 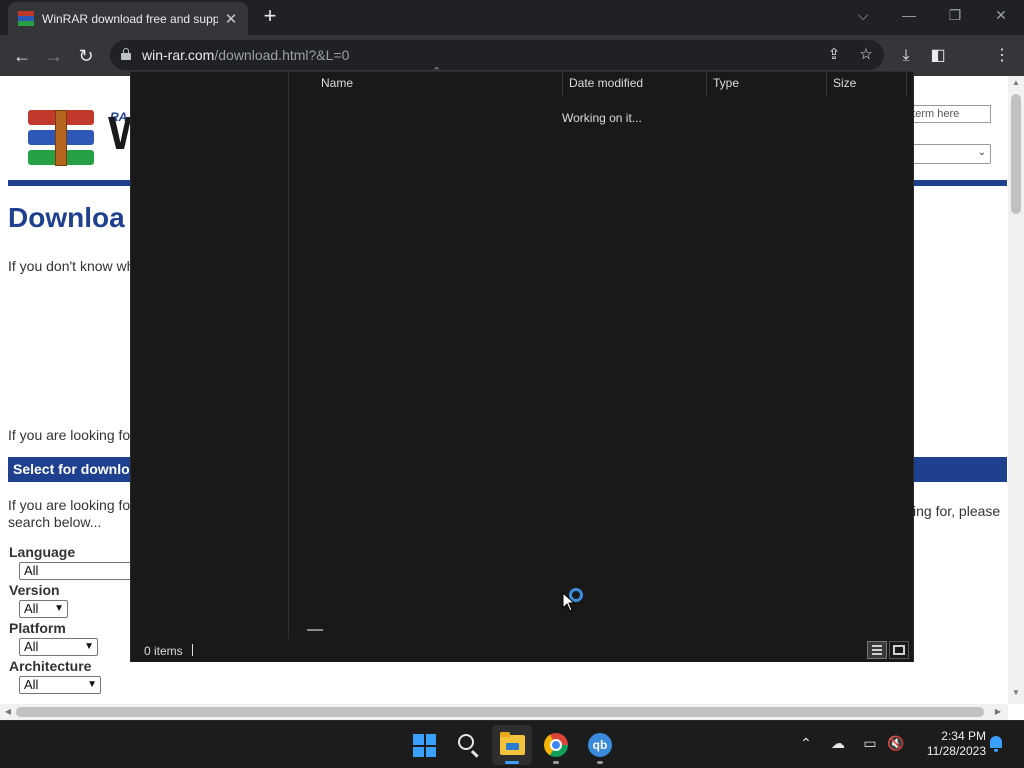 What do you see at coordinates (522, 650) in the screenshot?
I see `dialog-status-bar: 0 items` at bounding box center [522, 650].